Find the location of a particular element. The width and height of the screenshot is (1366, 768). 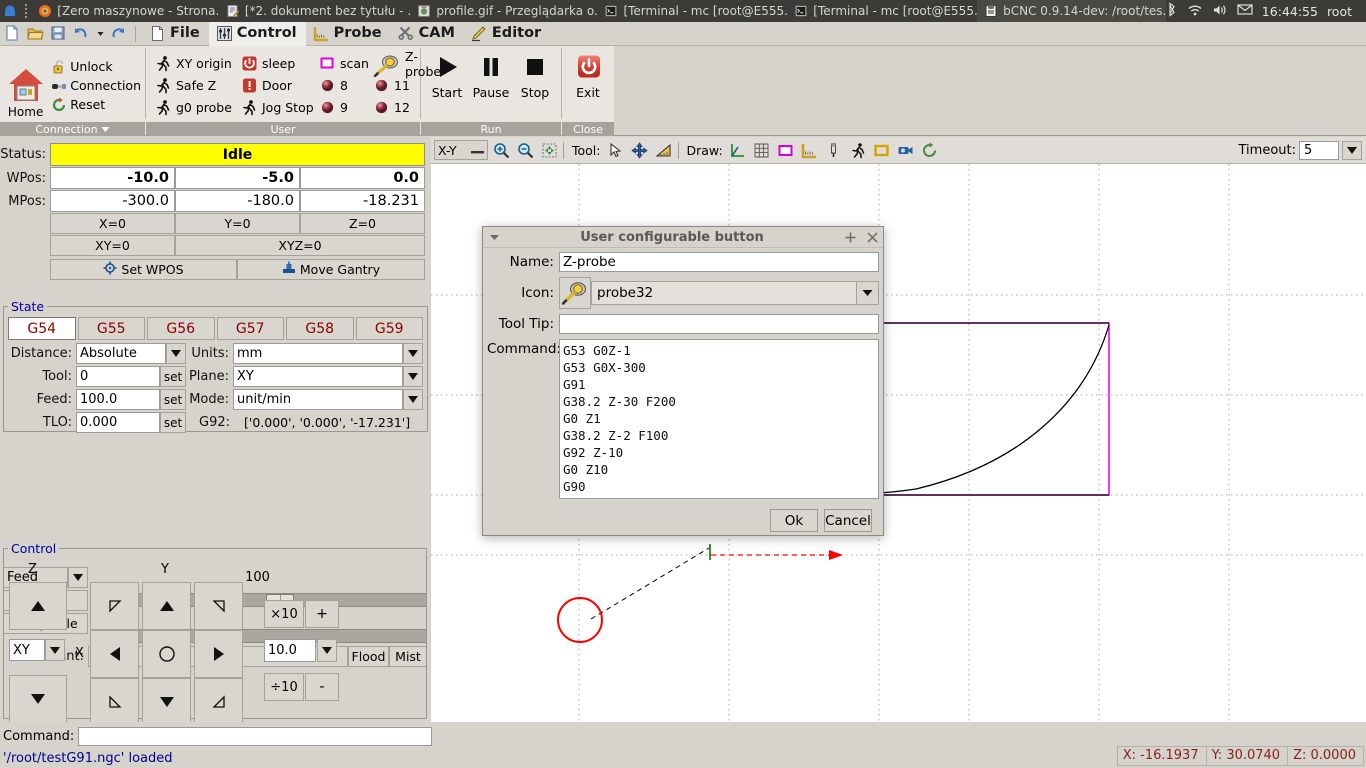

path-button is located at coordinates (858, 150).